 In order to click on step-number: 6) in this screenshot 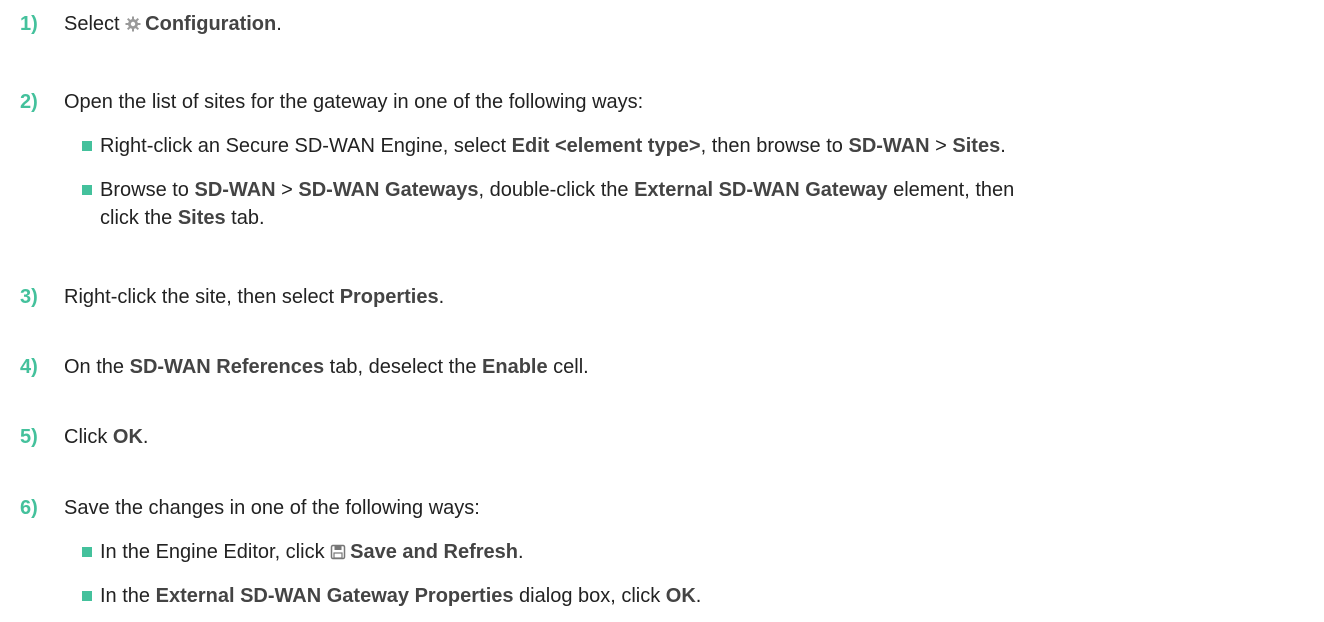, I will do `click(29, 508)`.